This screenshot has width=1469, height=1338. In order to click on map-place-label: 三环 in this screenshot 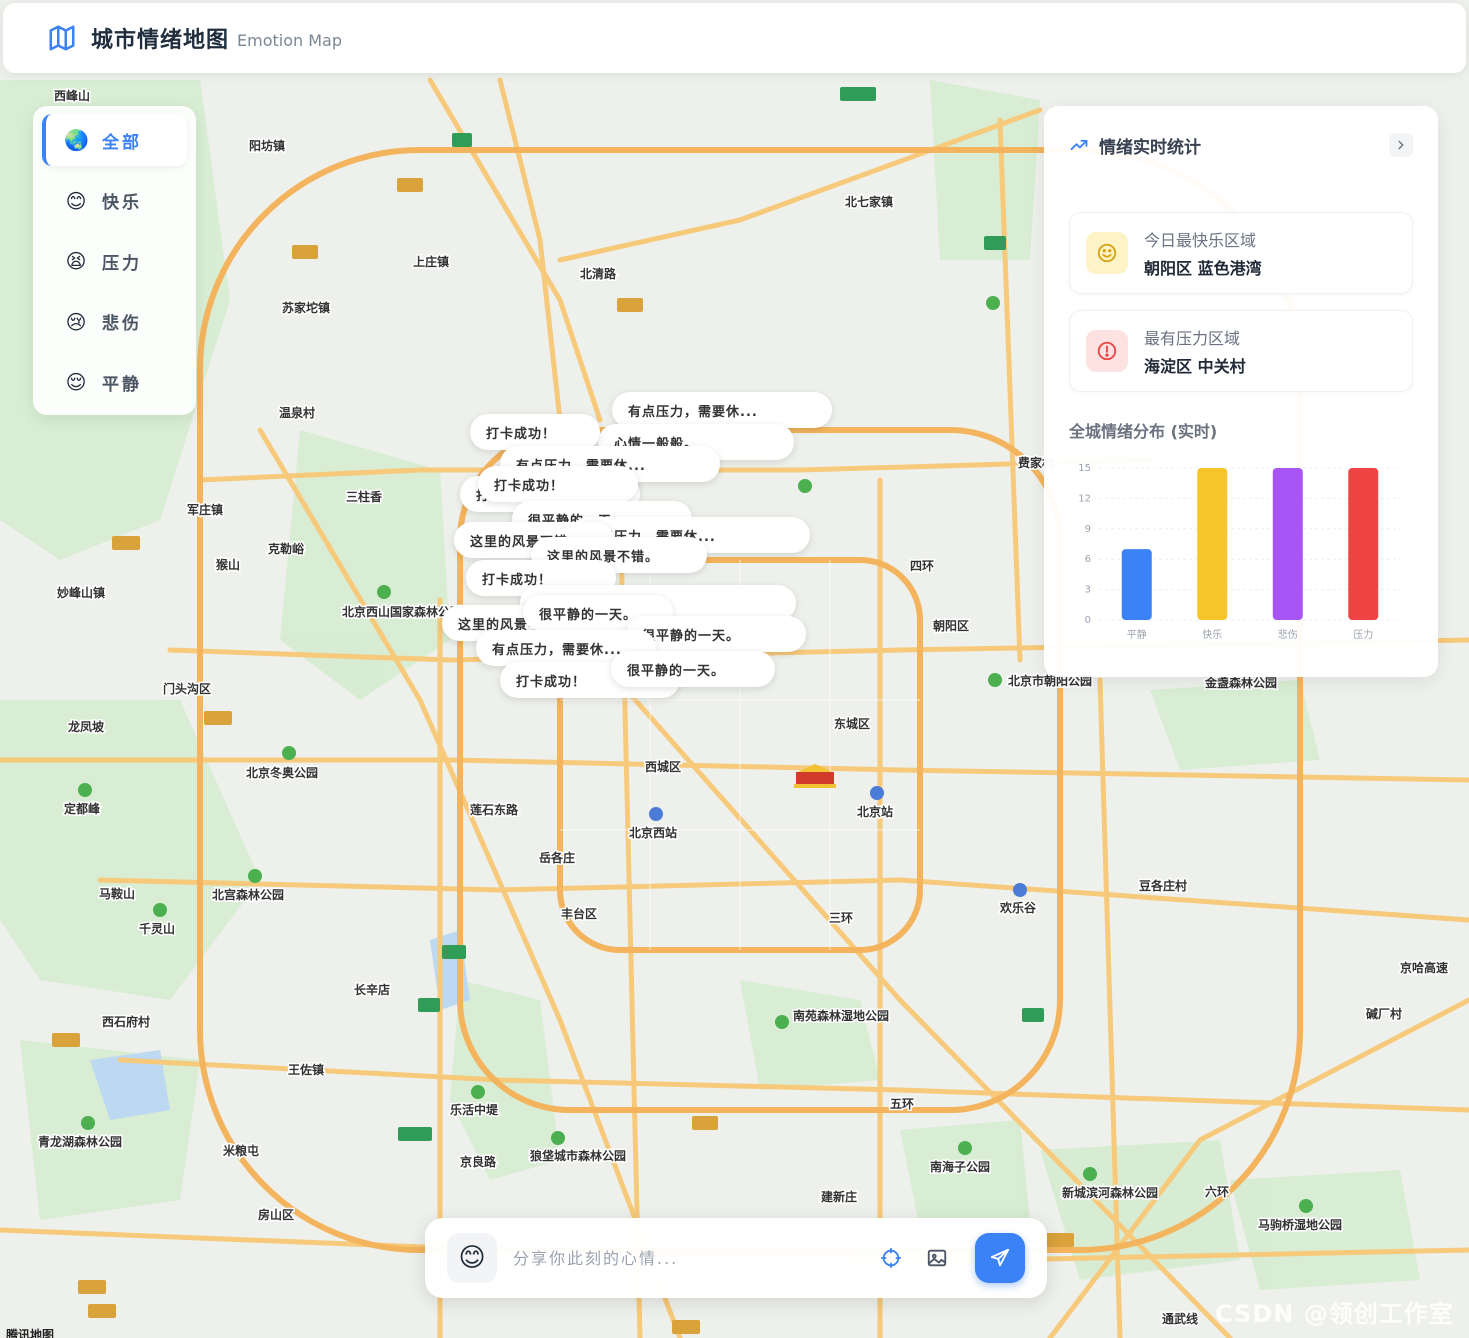, I will do `click(841, 918)`.